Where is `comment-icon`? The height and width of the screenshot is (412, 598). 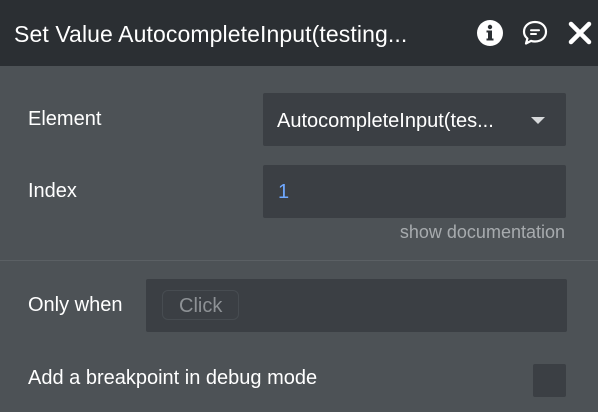 comment-icon is located at coordinates (535, 33).